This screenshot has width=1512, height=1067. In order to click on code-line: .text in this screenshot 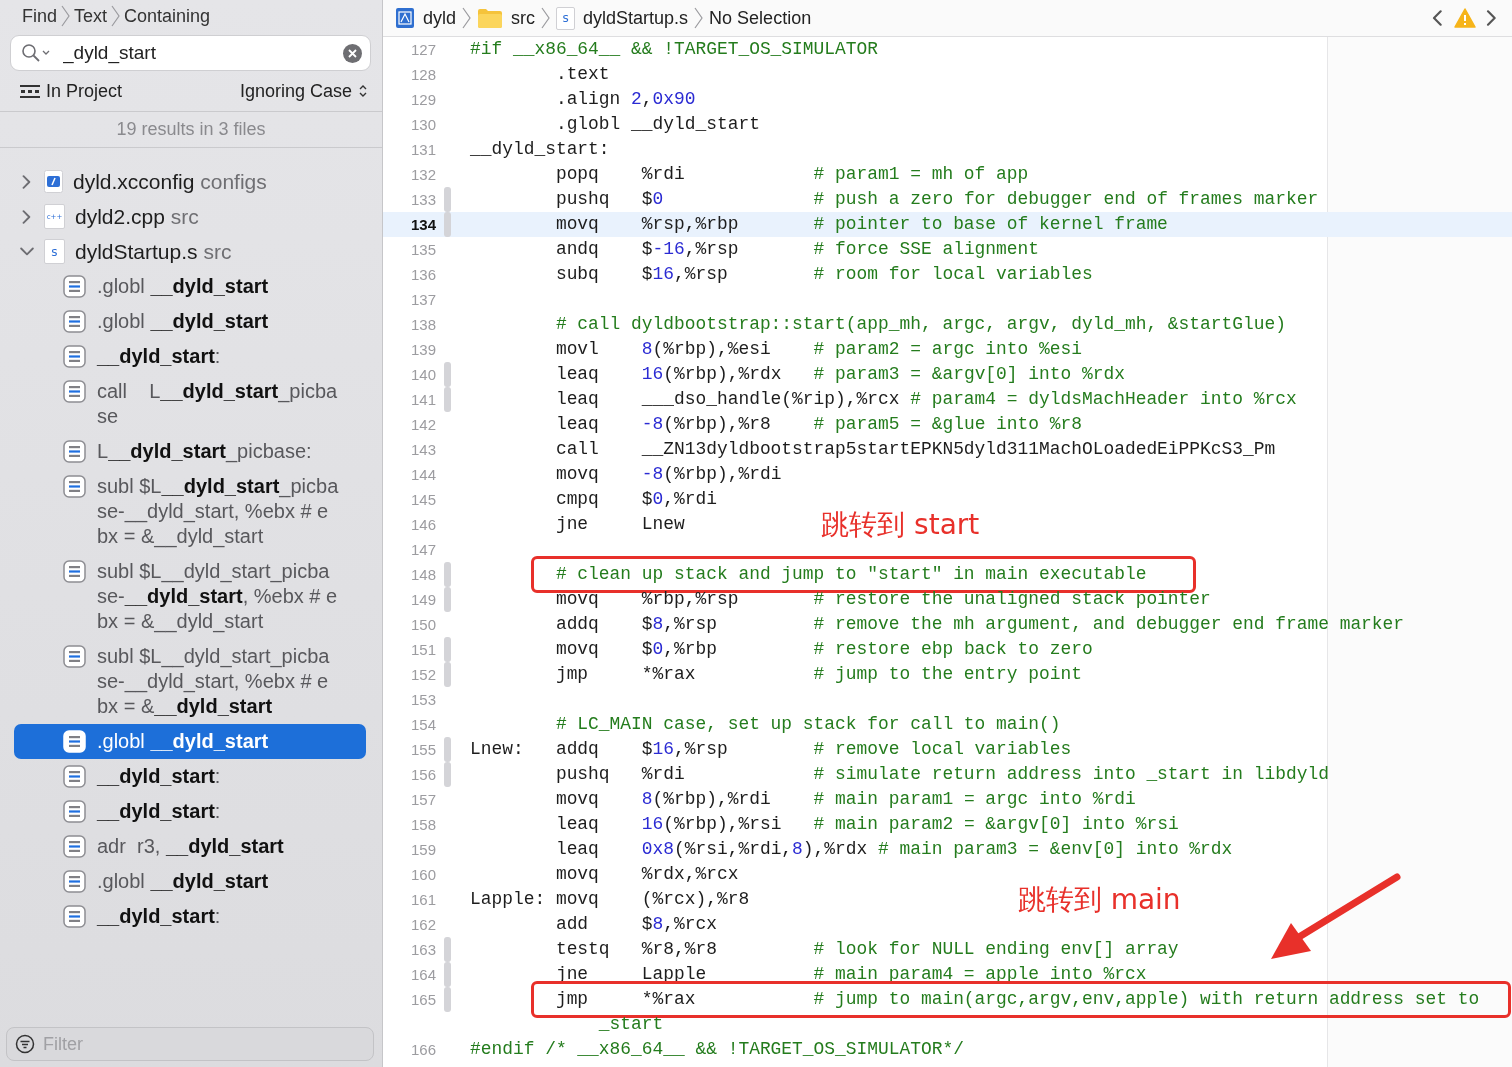, I will do `click(582, 74)`.